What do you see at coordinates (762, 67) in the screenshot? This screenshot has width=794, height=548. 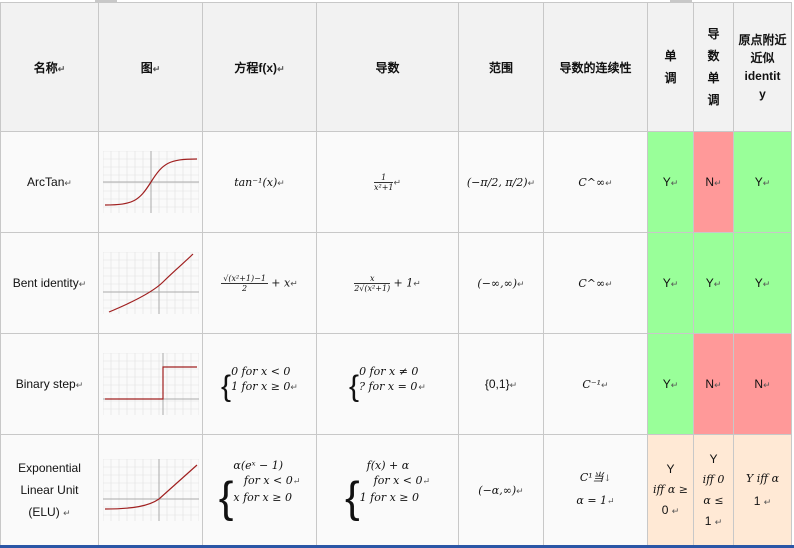 I see `header-identity: 原点附近近似 identit y` at bounding box center [762, 67].